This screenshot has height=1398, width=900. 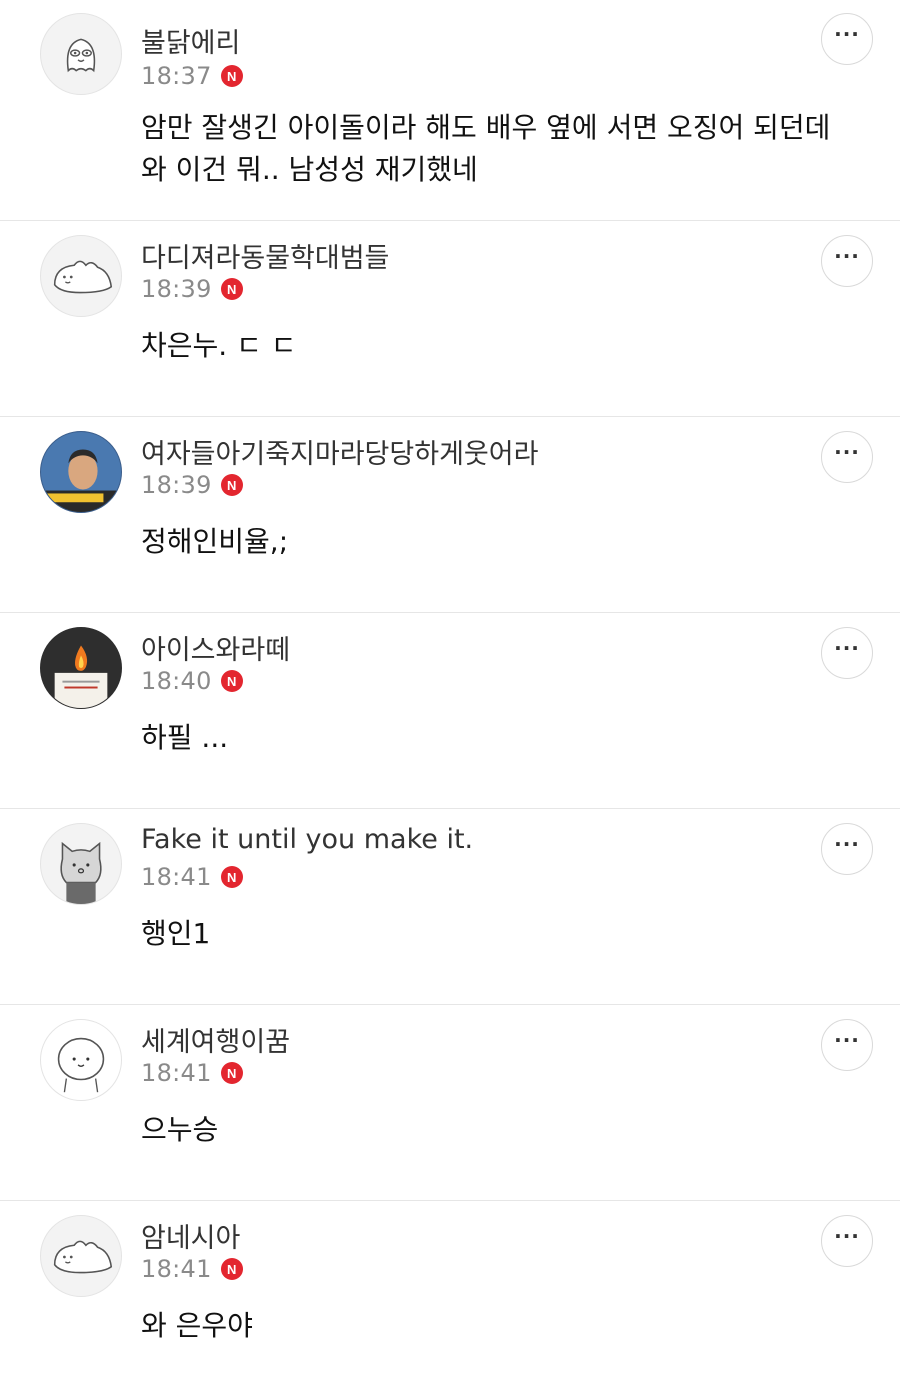 I want to click on nickname: 세계여행이꿈, so click(x=215, y=1039).